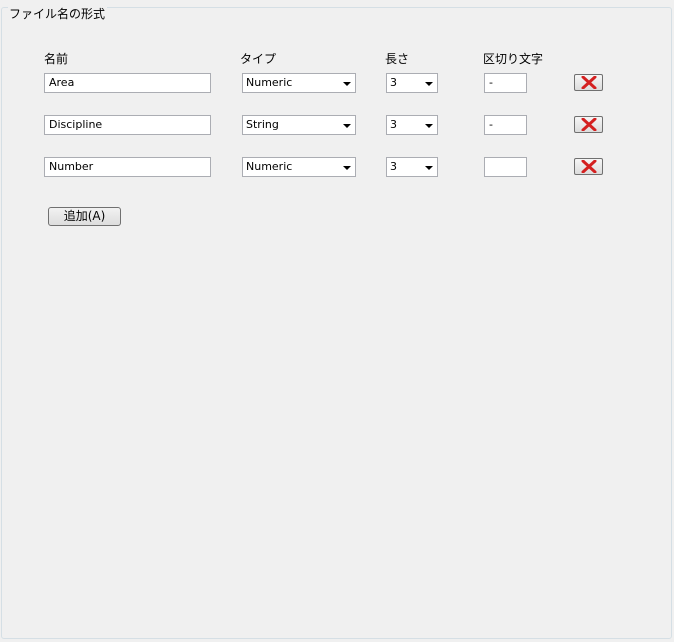 The width and height of the screenshot is (674, 642). Describe the element at coordinates (127, 167) in the screenshot. I see `name-input: Number` at that location.